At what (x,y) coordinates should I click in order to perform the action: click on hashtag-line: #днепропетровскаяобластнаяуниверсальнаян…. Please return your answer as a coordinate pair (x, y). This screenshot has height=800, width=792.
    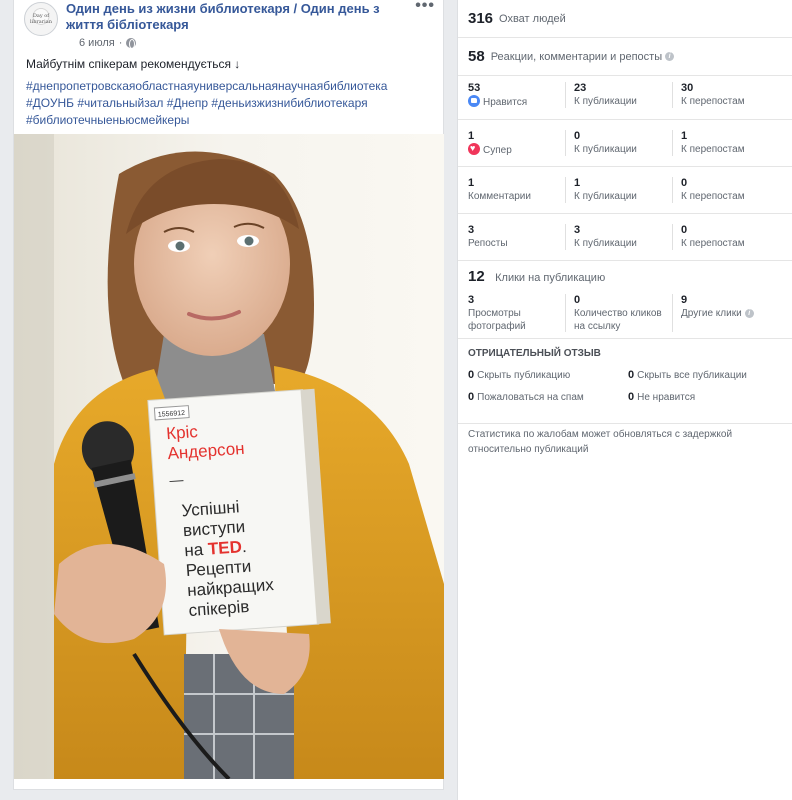
    Looking at the image, I should click on (231, 86).